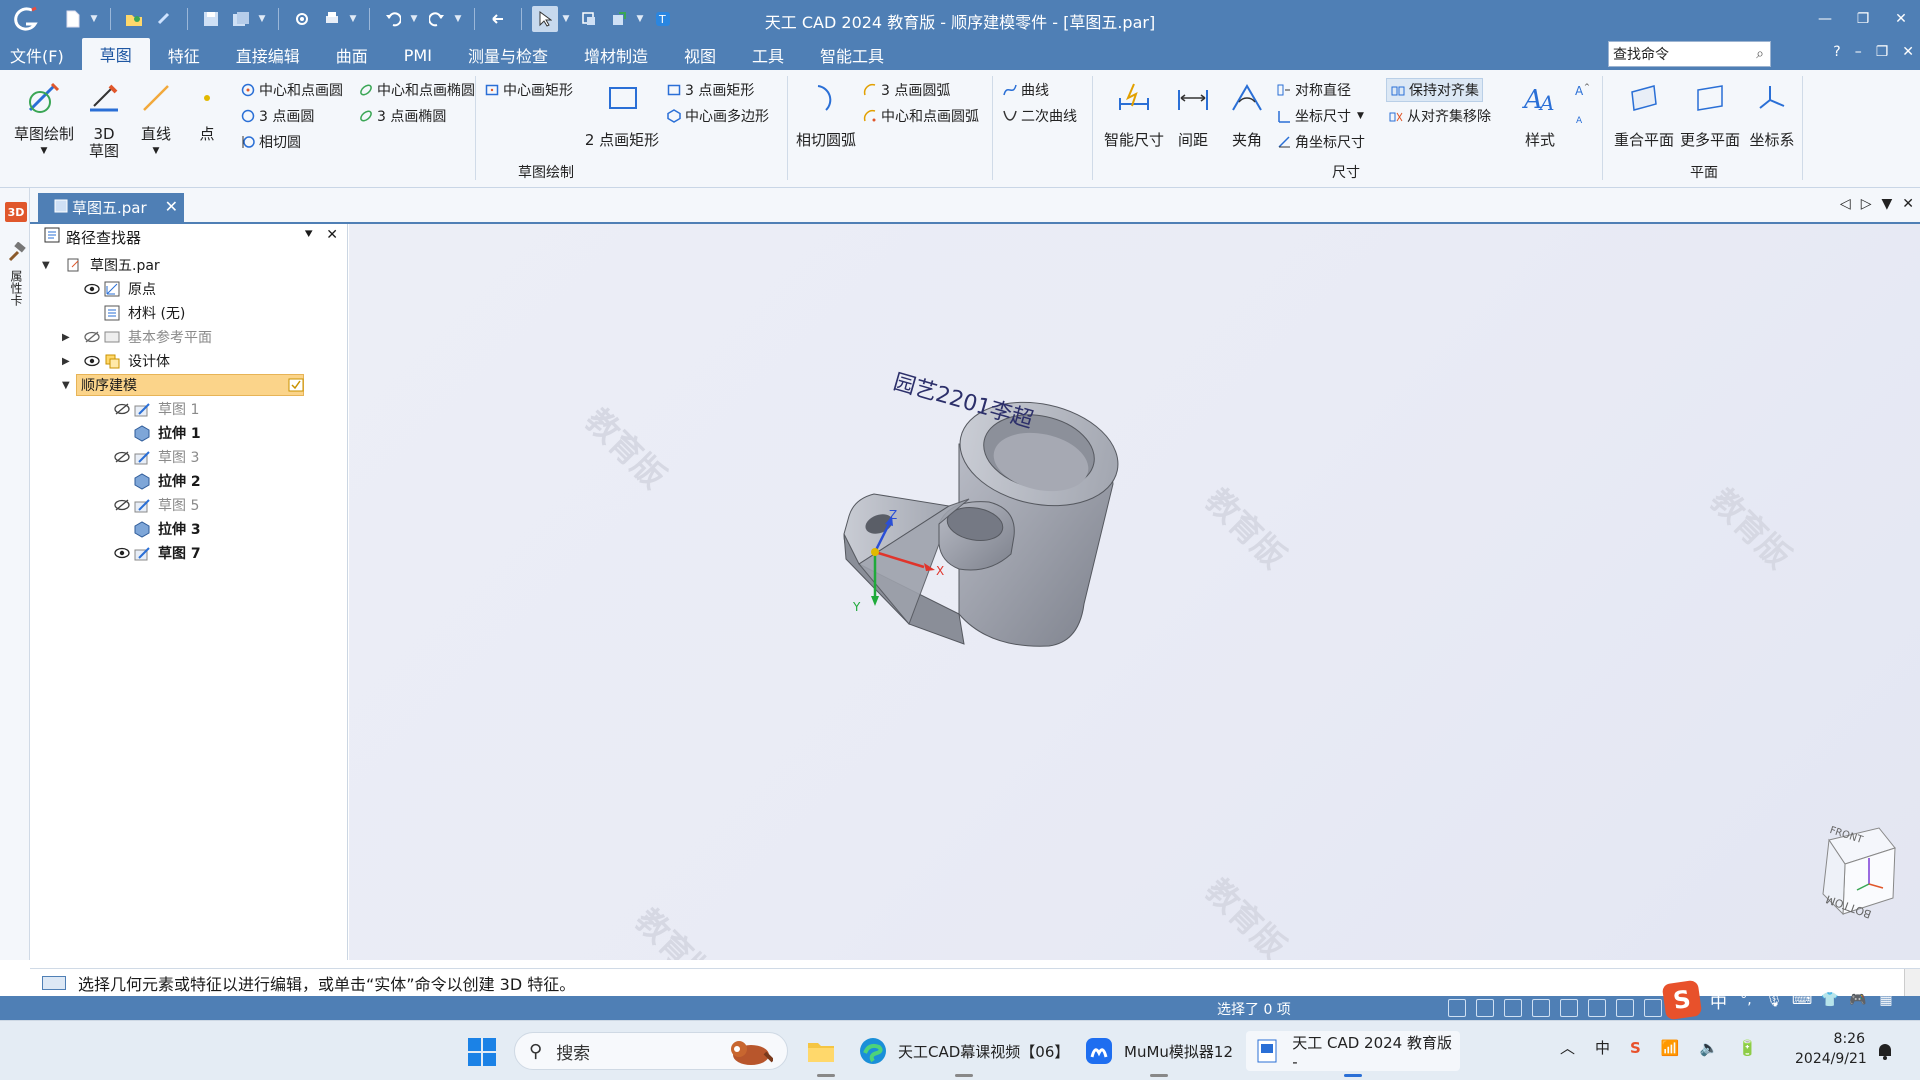 Image resolution: width=1920 pixels, height=1080 pixels. What do you see at coordinates (1582, 90) in the screenshot?
I see `font-increase-icon: A ^` at bounding box center [1582, 90].